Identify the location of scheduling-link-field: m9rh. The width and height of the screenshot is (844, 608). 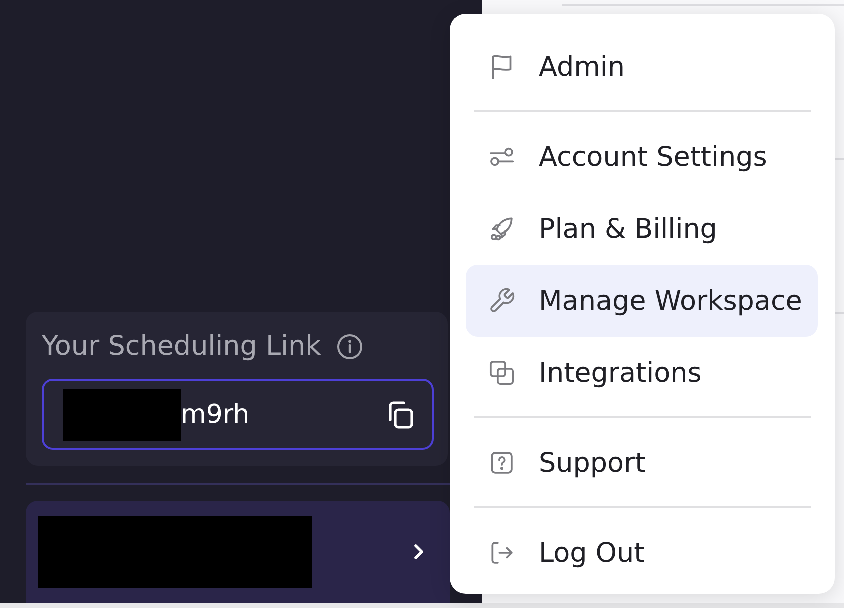
(238, 414).